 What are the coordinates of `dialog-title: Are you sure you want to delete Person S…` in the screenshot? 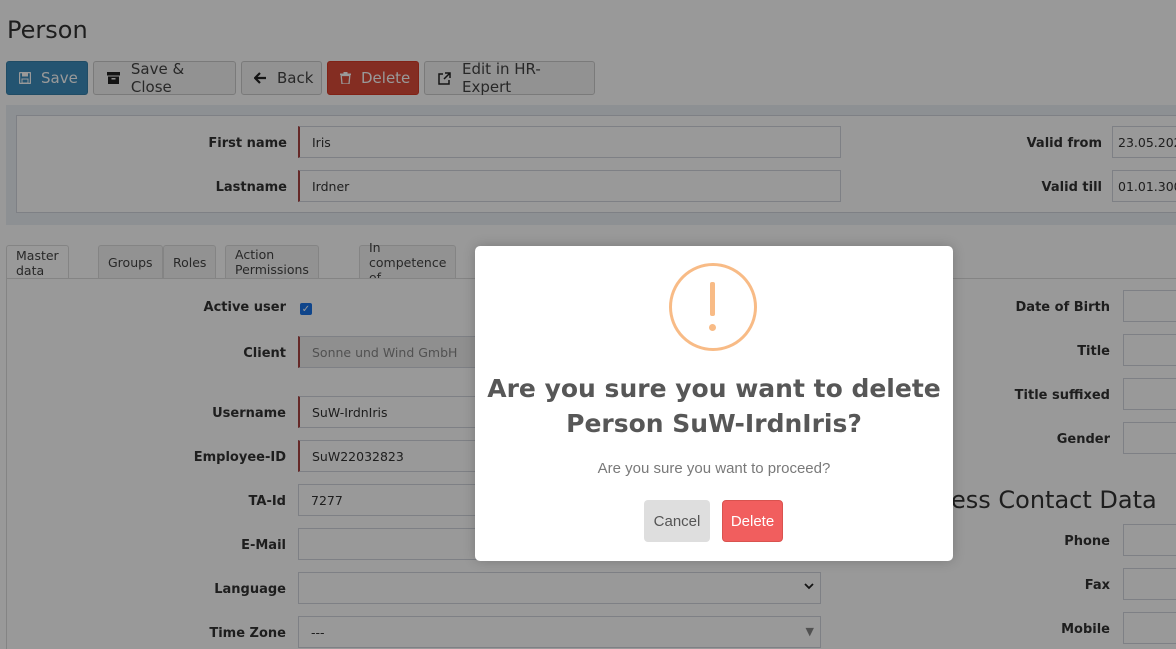 It's located at (714, 406).